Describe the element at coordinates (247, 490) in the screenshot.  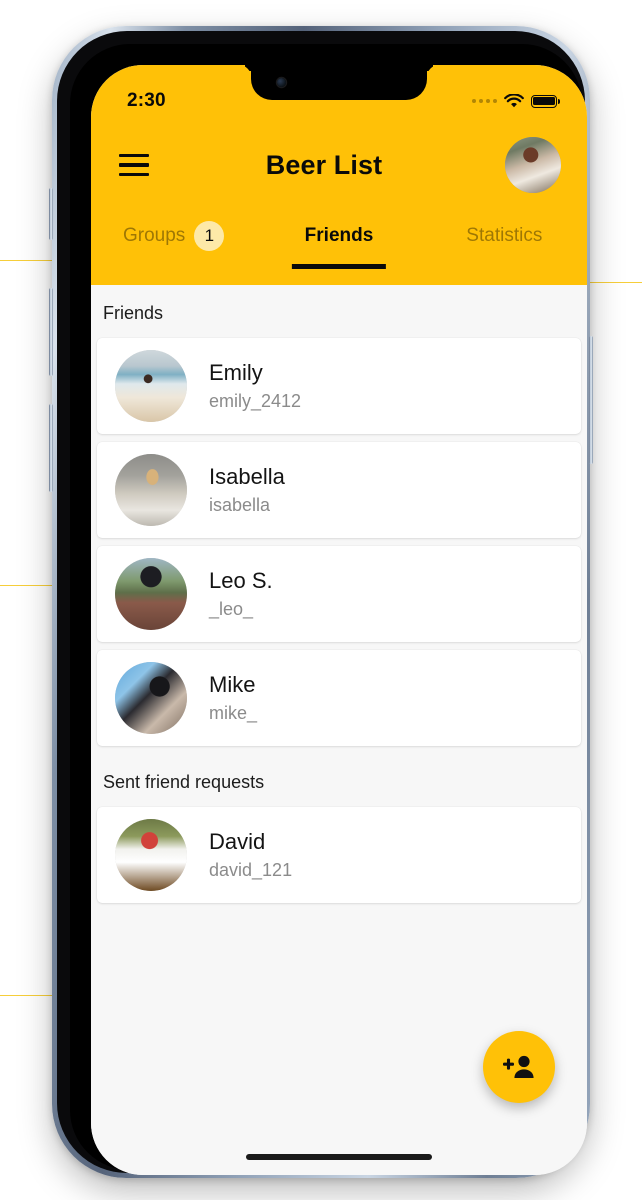
I see `list-item-meta: Isabella isabella` at that location.